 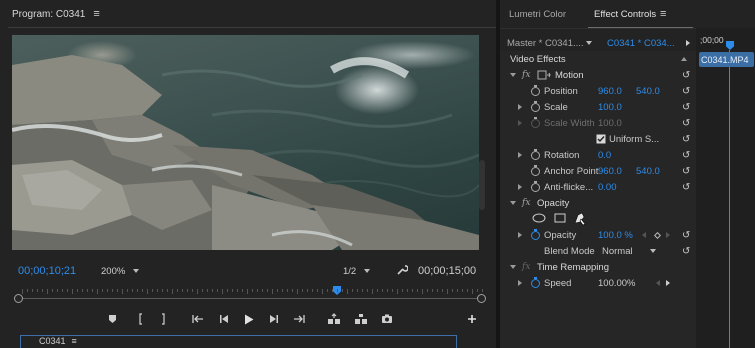 I want to click on tab-lumetri-color: Lumetri Color, so click(x=537, y=14).